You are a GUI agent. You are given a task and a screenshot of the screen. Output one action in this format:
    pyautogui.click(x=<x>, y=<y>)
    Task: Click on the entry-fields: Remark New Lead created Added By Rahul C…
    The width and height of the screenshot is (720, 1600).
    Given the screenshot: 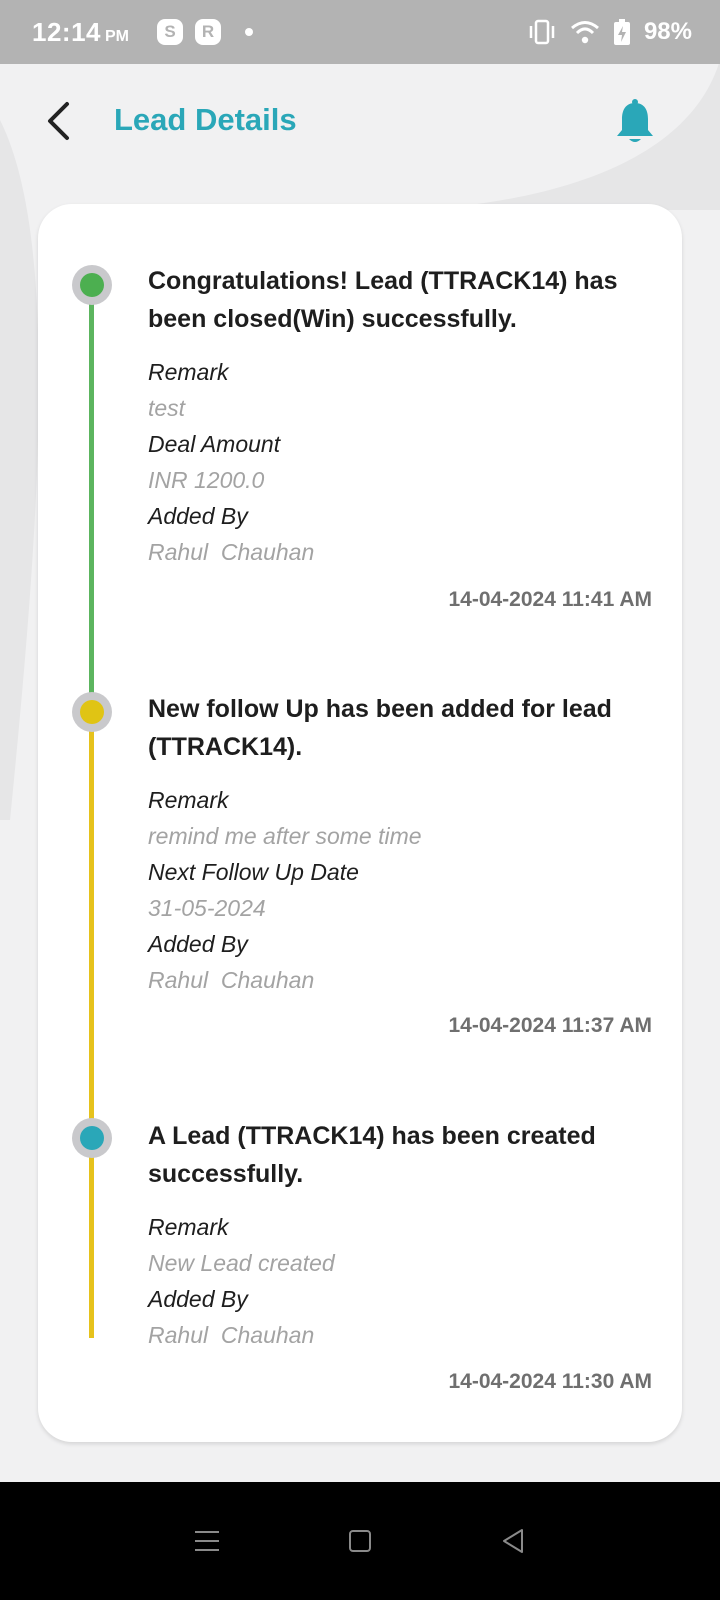 What is the action you would take?
    pyautogui.click(x=404, y=1281)
    